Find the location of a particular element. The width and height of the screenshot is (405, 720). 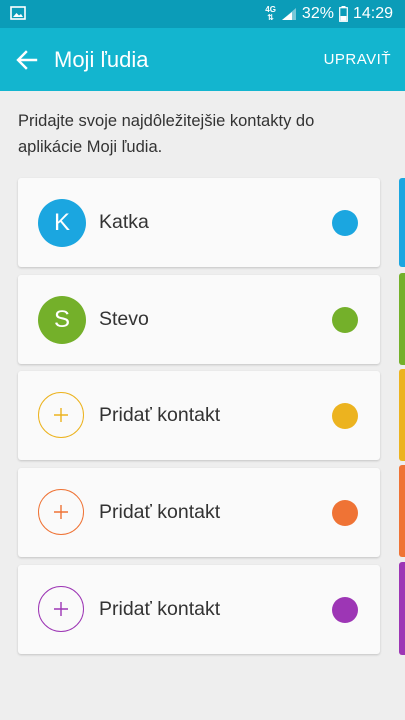

avatar: K is located at coordinates (62, 223).